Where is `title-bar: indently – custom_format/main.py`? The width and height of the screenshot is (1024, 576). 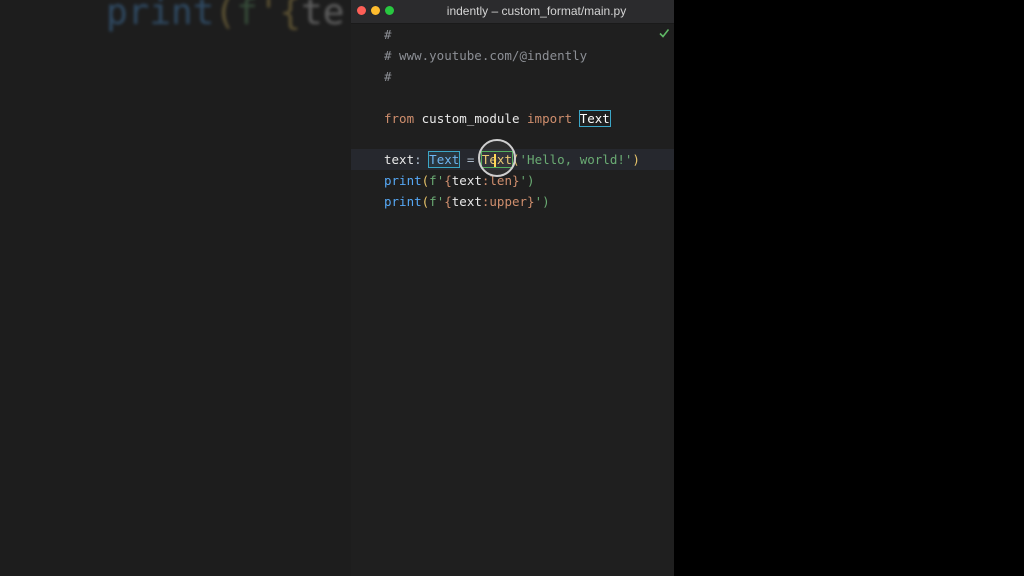
title-bar: indently – custom_format/main.py is located at coordinates (512, 12).